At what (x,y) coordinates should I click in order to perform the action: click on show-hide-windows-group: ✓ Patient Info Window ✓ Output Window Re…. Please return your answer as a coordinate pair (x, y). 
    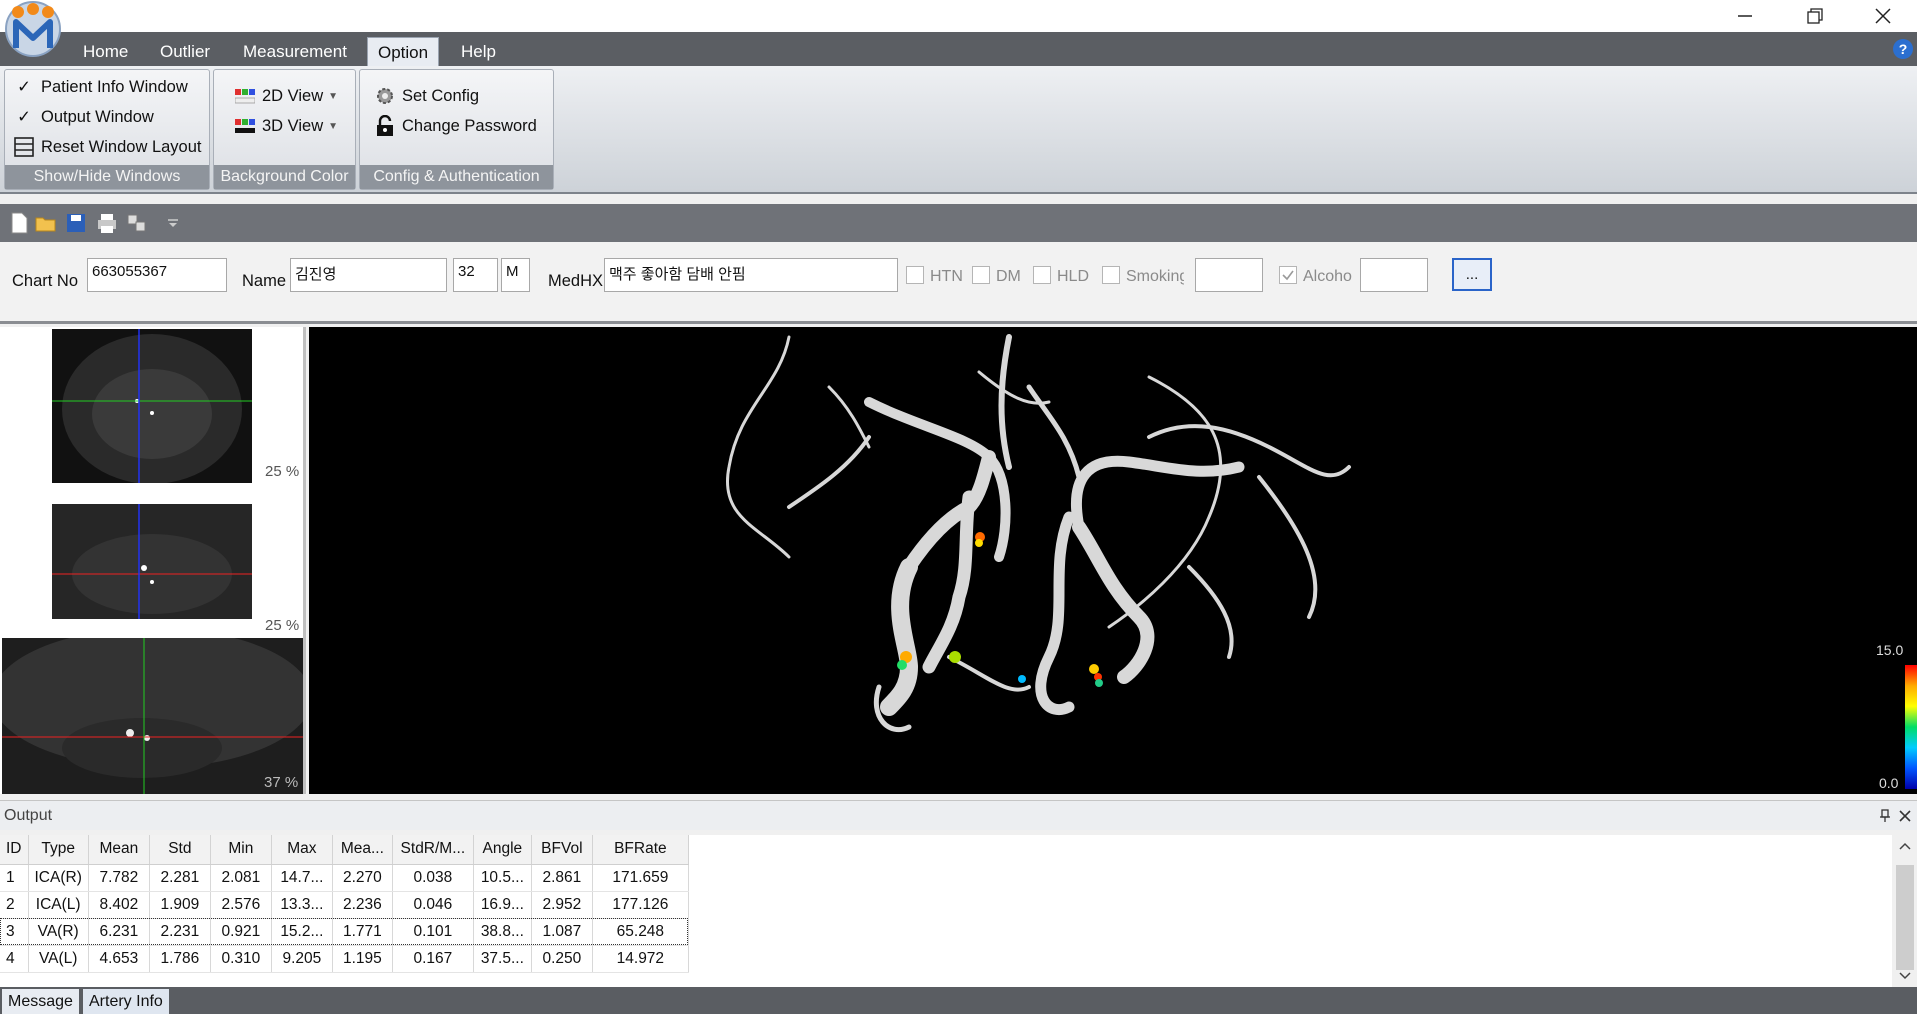
    Looking at the image, I should click on (107, 129).